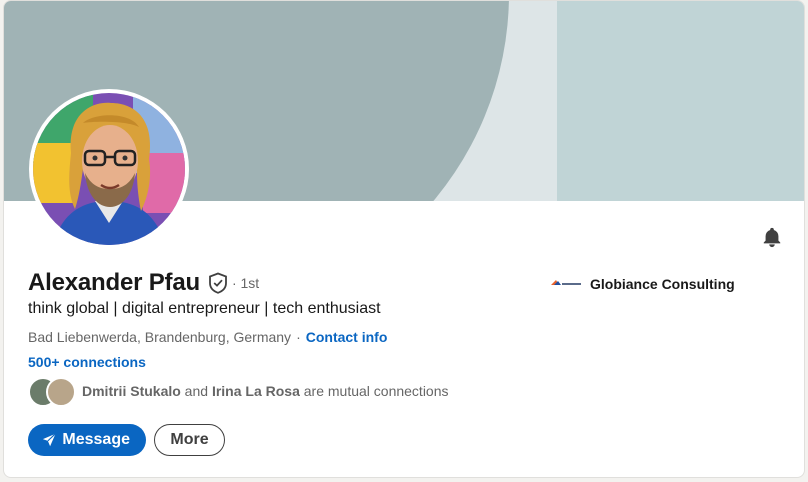  I want to click on mutual-avatars, so click(52, 392).